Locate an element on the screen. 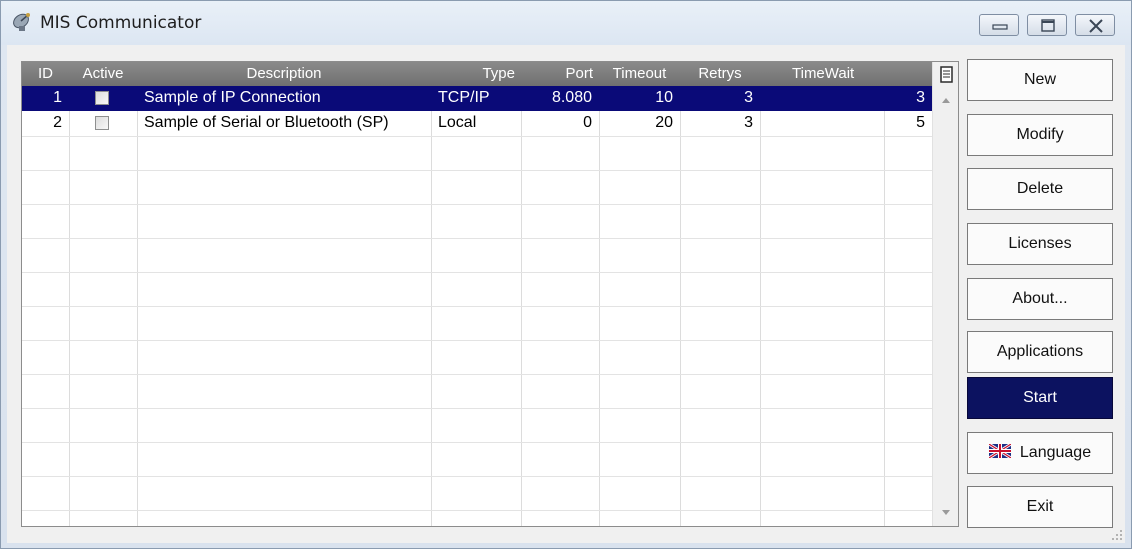 Image resolution: width=1132 pixels, height=549 pixels. cell-description: Sample of Serial or Bluetooth (SP) is located at coordinates (266, 122).